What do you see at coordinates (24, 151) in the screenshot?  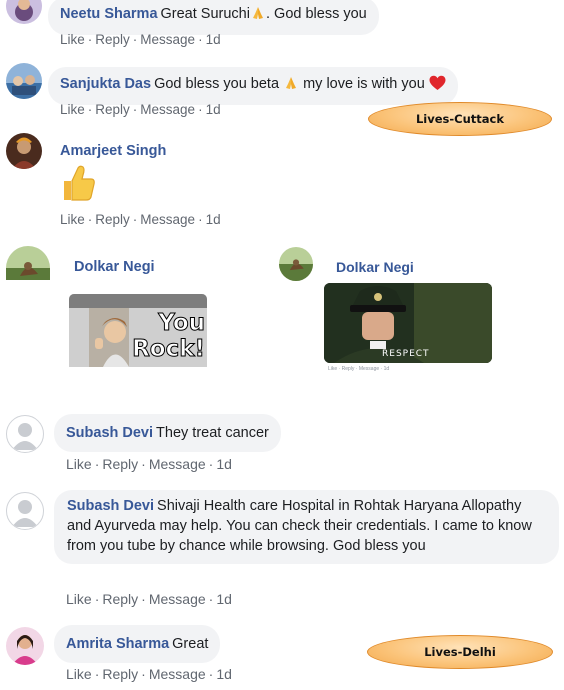 I see `avatar-amarjeet-singh` at bounding box center [24, 151].